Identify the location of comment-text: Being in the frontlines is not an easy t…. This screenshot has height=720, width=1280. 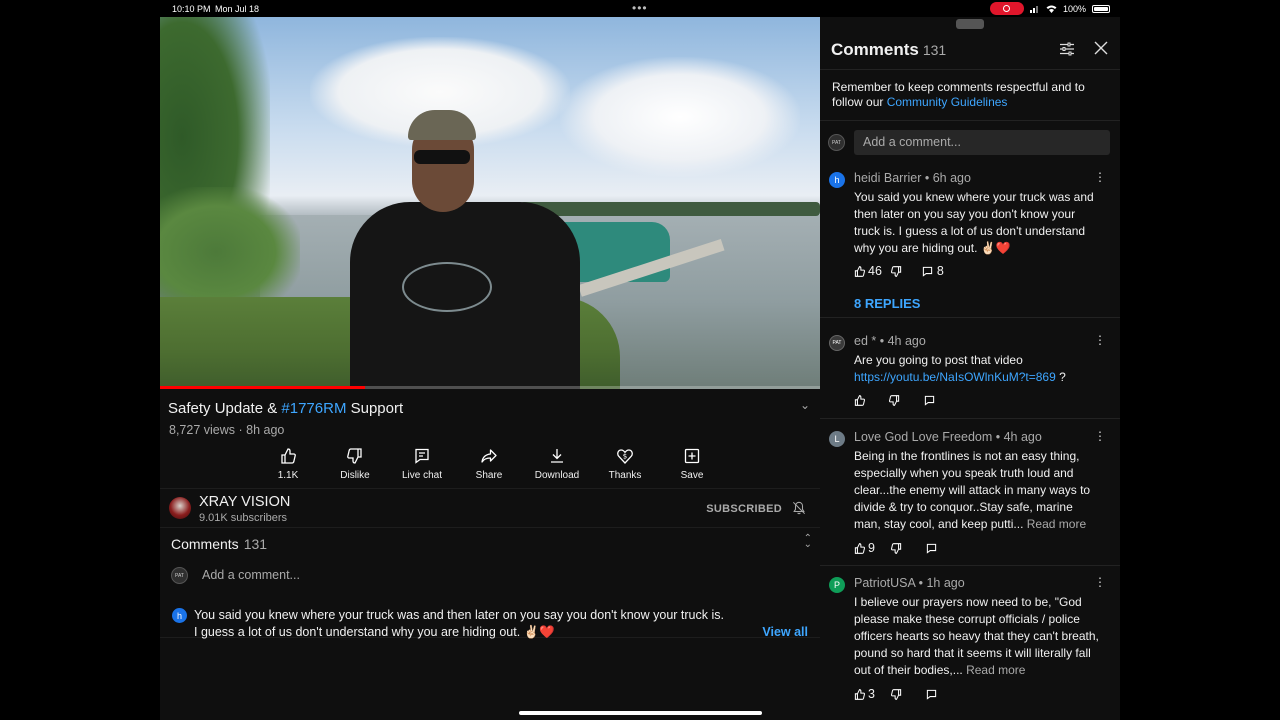
(972, 490).